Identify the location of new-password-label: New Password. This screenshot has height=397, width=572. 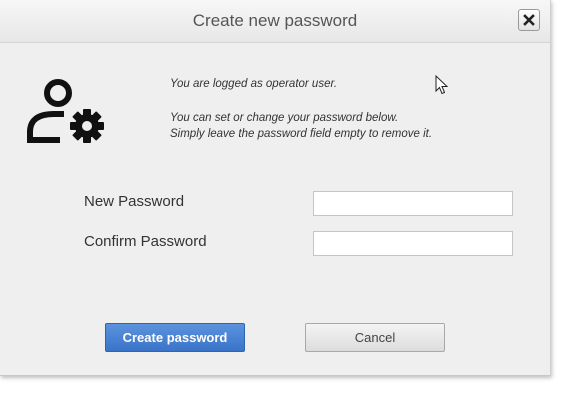
(134, 201).